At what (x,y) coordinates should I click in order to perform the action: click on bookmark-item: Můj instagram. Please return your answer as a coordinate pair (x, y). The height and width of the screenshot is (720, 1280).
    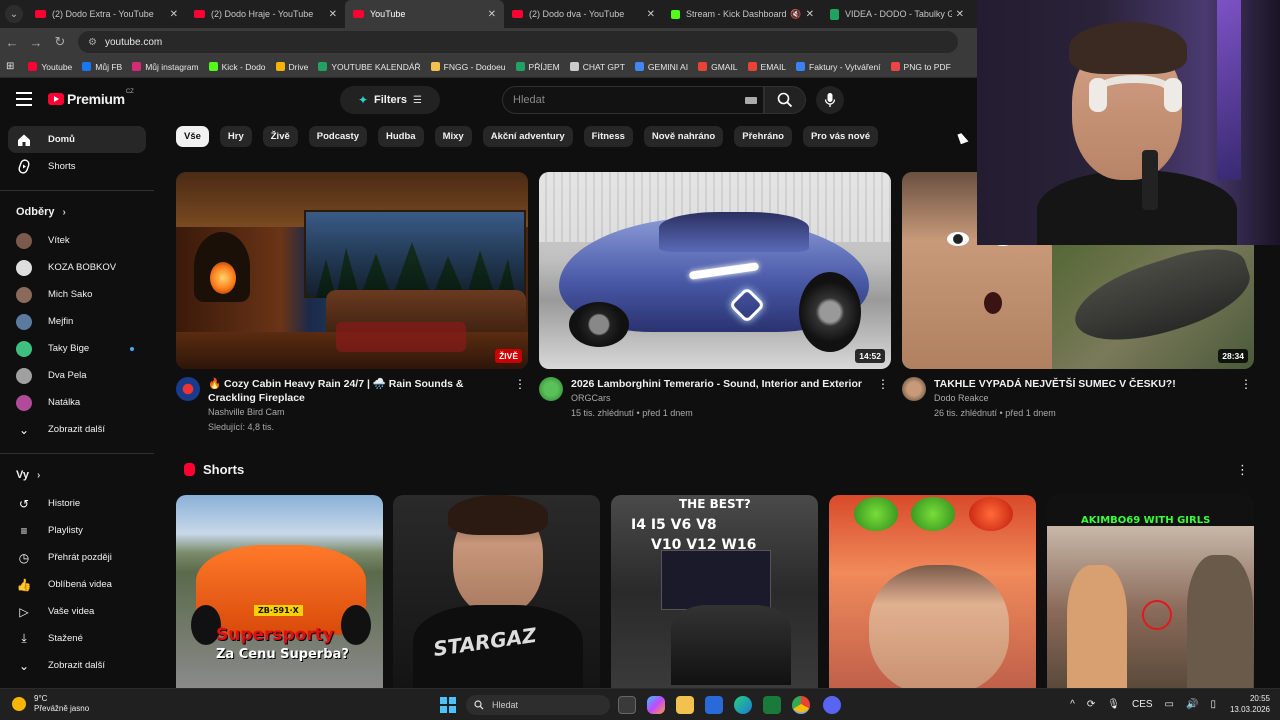
    Looking at the image, I should click on (165, 67).